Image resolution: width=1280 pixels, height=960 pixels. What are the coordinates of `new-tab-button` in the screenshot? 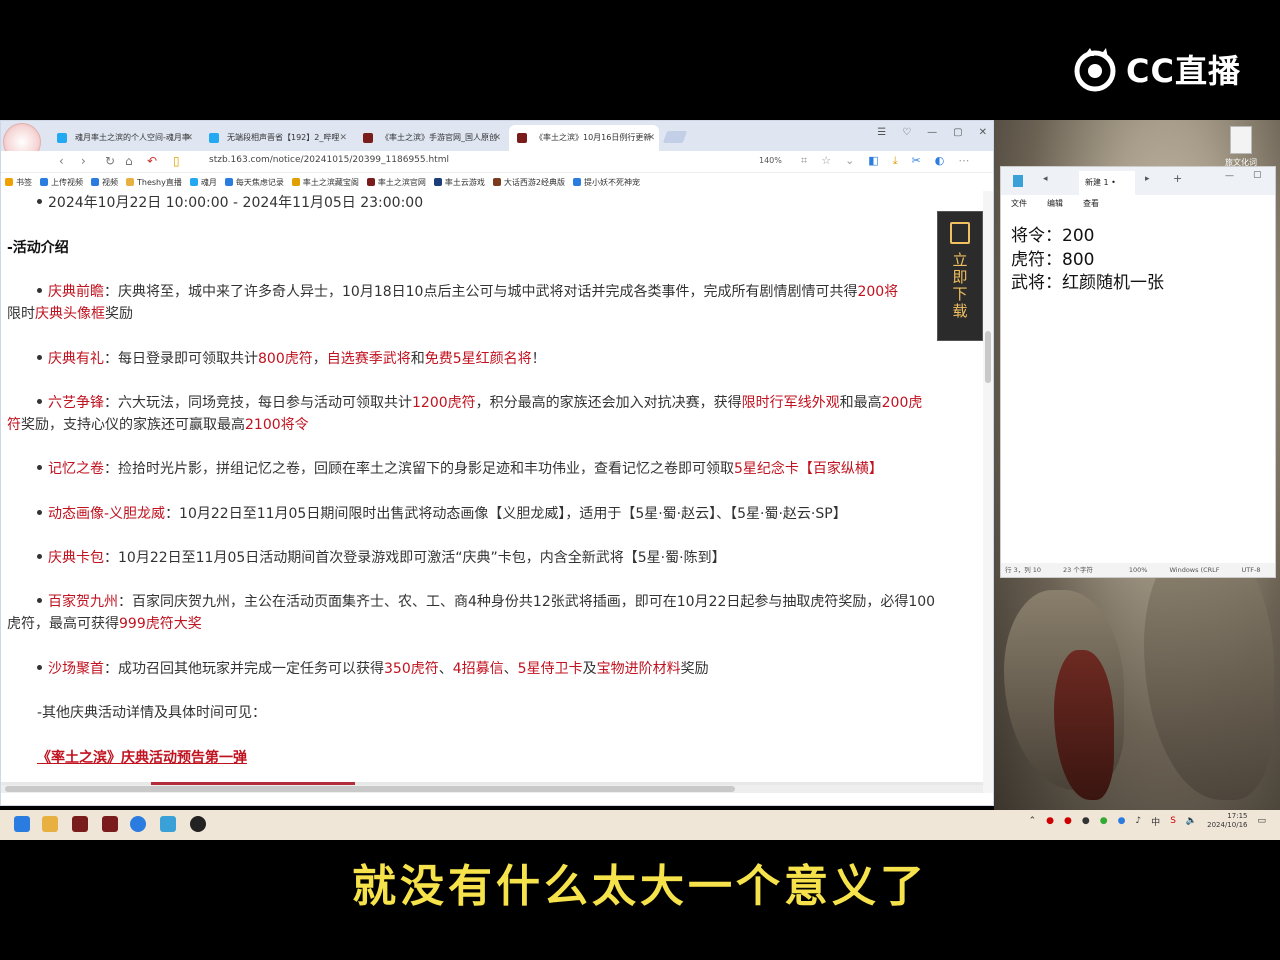 It's located at (675, 137).